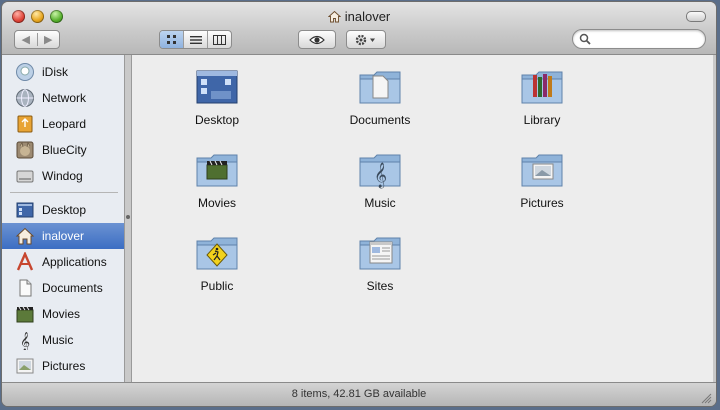 The image size is (720, 410). Describe the element at coordinates (542, 87) in the screenshot. I see `library-folder-icon` at that location.